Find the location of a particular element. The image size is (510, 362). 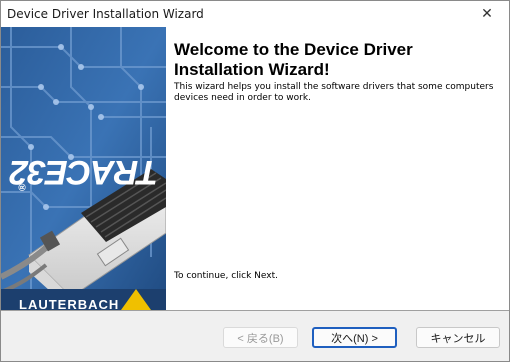

next-button: 次へ(N) > is located at coordinates (354, 337).